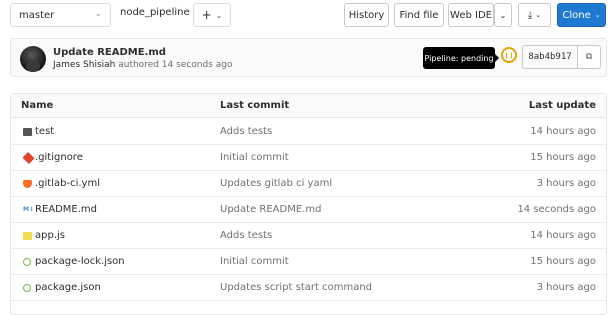 This screenshot has height=315, width=610. What do you see at coordinates (255, 105) in the screenshot?
I see `header-last-commit: Last commit` at bounding box center [255, 105].